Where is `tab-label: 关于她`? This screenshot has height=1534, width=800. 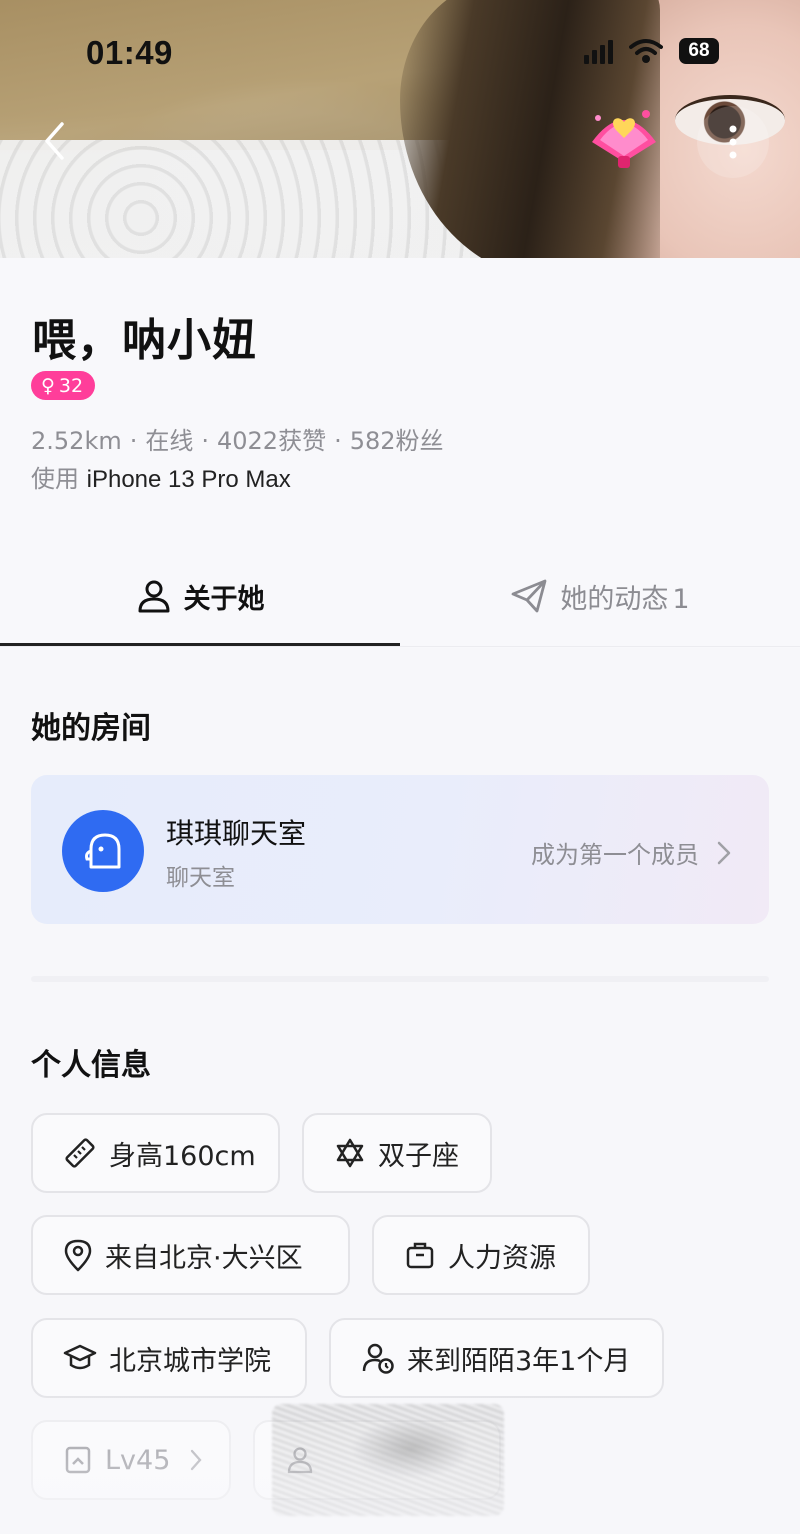
tab-label: 关于她 is located at coordinates (224, 599).